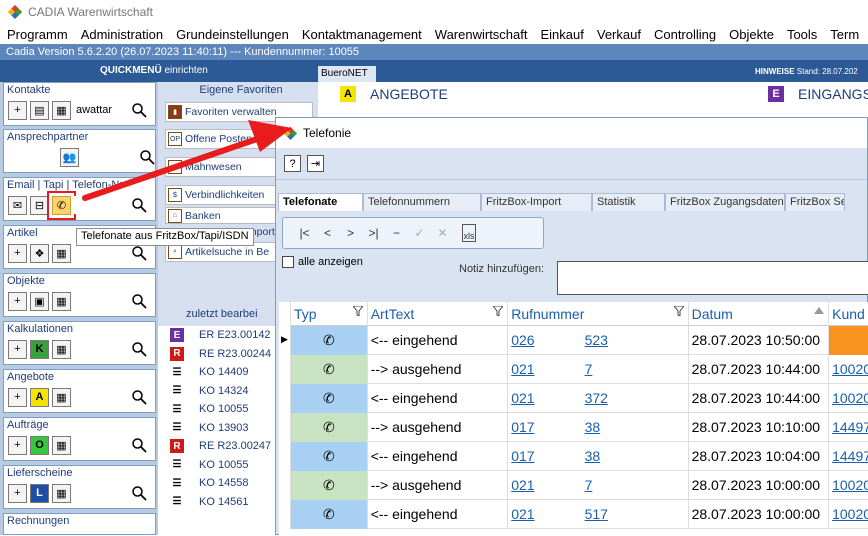  Describe the element at coordinates (315, 163) in the screenshot. I see `exit-icon: ⇥` at that location.